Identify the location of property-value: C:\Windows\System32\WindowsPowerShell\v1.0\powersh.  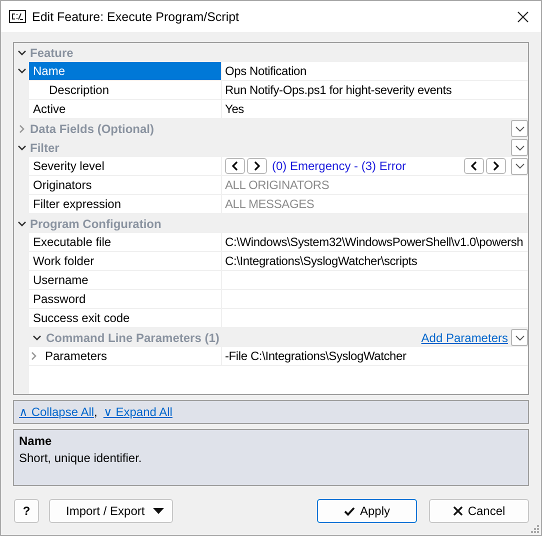
(374, 242).